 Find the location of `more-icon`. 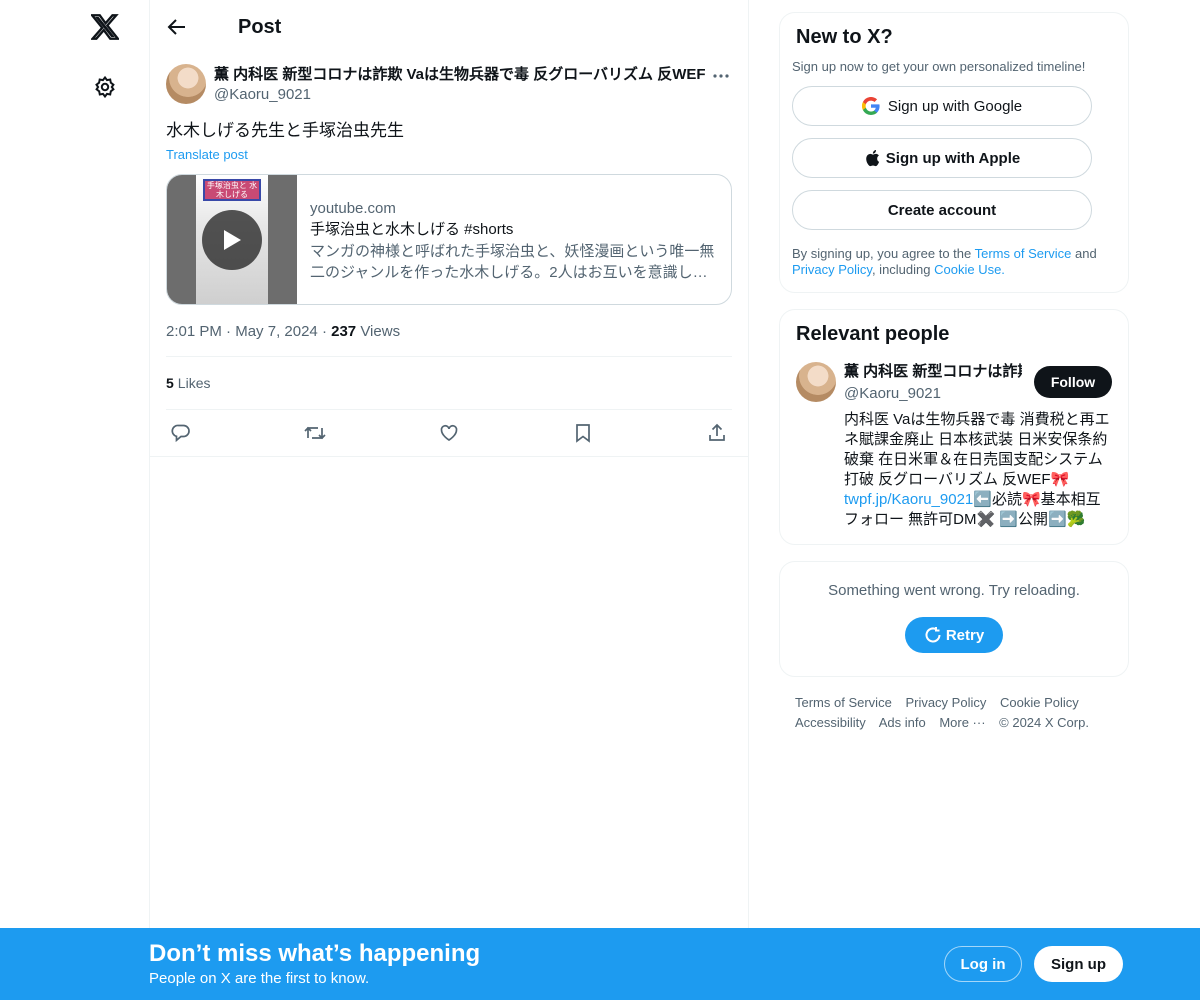

more-icon is located at coordinates (721, 76).